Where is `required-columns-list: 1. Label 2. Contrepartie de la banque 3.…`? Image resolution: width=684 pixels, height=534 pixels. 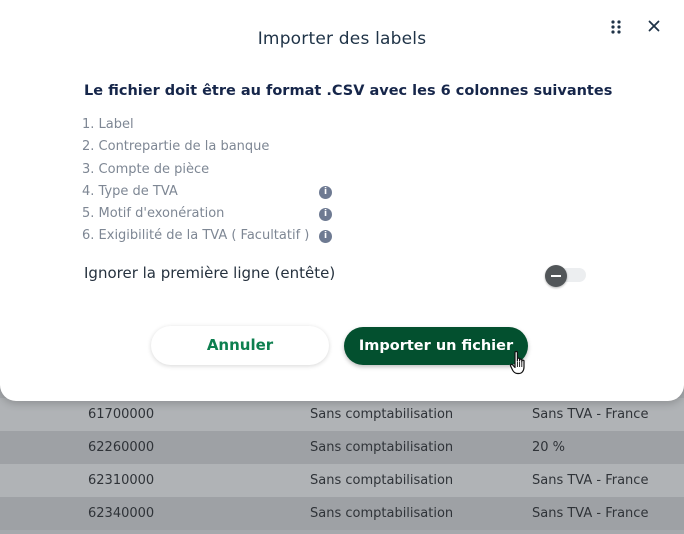 required-columns-list: 1. Label 2. Contrepartie de la banque 3.… is located at coordinates (212, 184).